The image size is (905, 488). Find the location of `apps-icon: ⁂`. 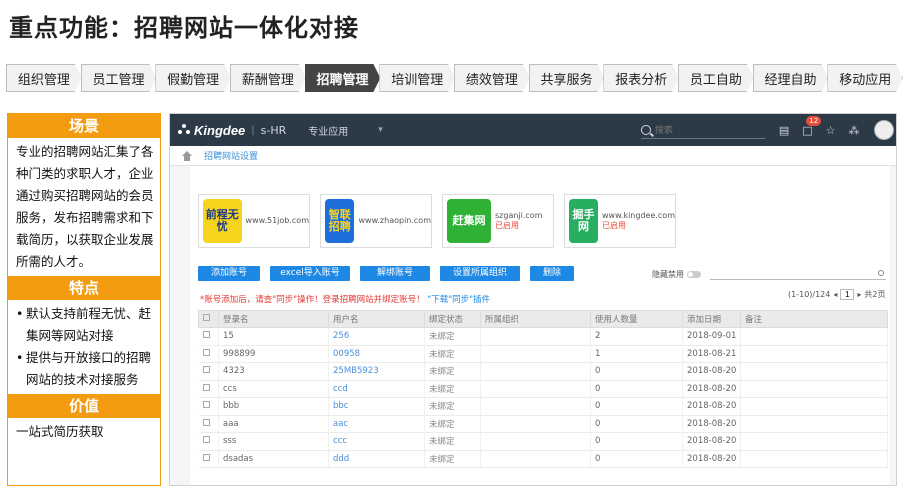

apps-icon: ⁂ is located at coordinates (854, 130).